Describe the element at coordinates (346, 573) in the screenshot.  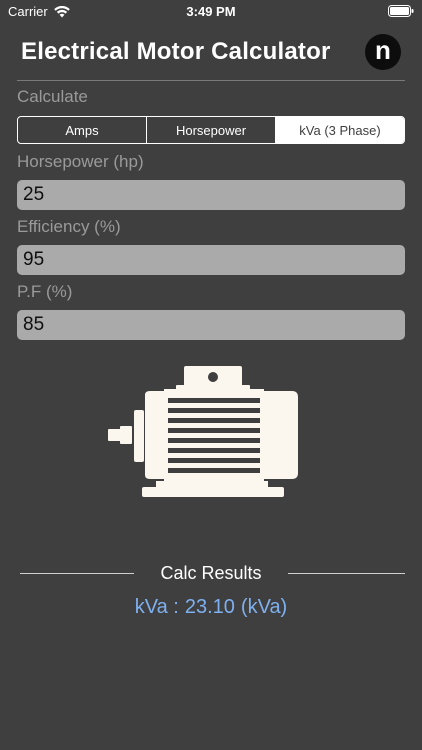
I see `results-divider-right` at that location.